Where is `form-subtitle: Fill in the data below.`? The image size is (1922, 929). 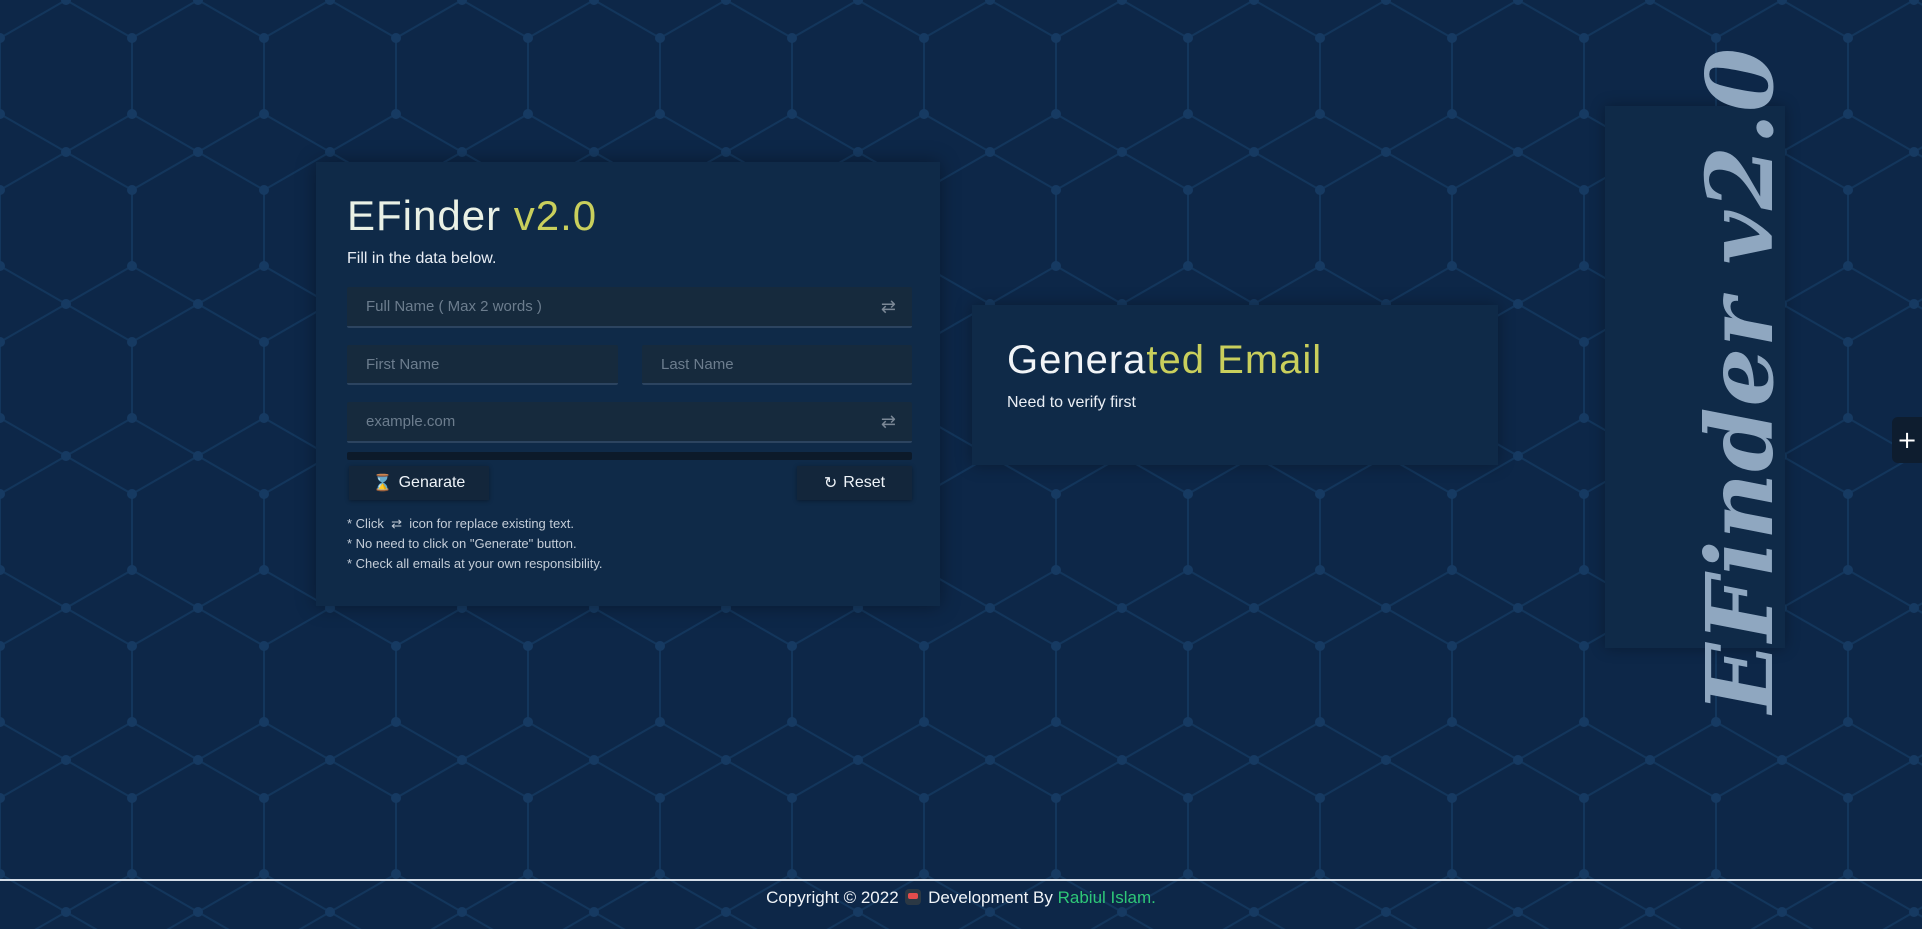 form-subtitle: Fill in the data below. is located at coordinates (422, 258).